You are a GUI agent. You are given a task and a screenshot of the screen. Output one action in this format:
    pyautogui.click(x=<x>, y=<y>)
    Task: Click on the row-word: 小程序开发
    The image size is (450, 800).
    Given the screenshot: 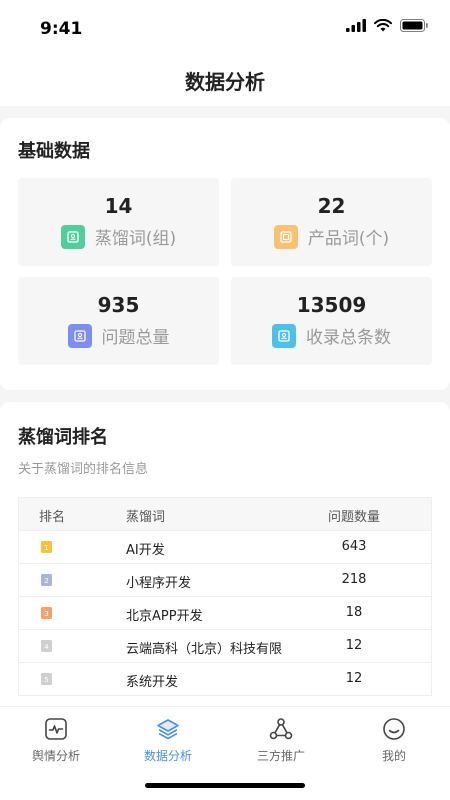 What is the action you would take?
    pyautogui.click(x=159, y=583)
    